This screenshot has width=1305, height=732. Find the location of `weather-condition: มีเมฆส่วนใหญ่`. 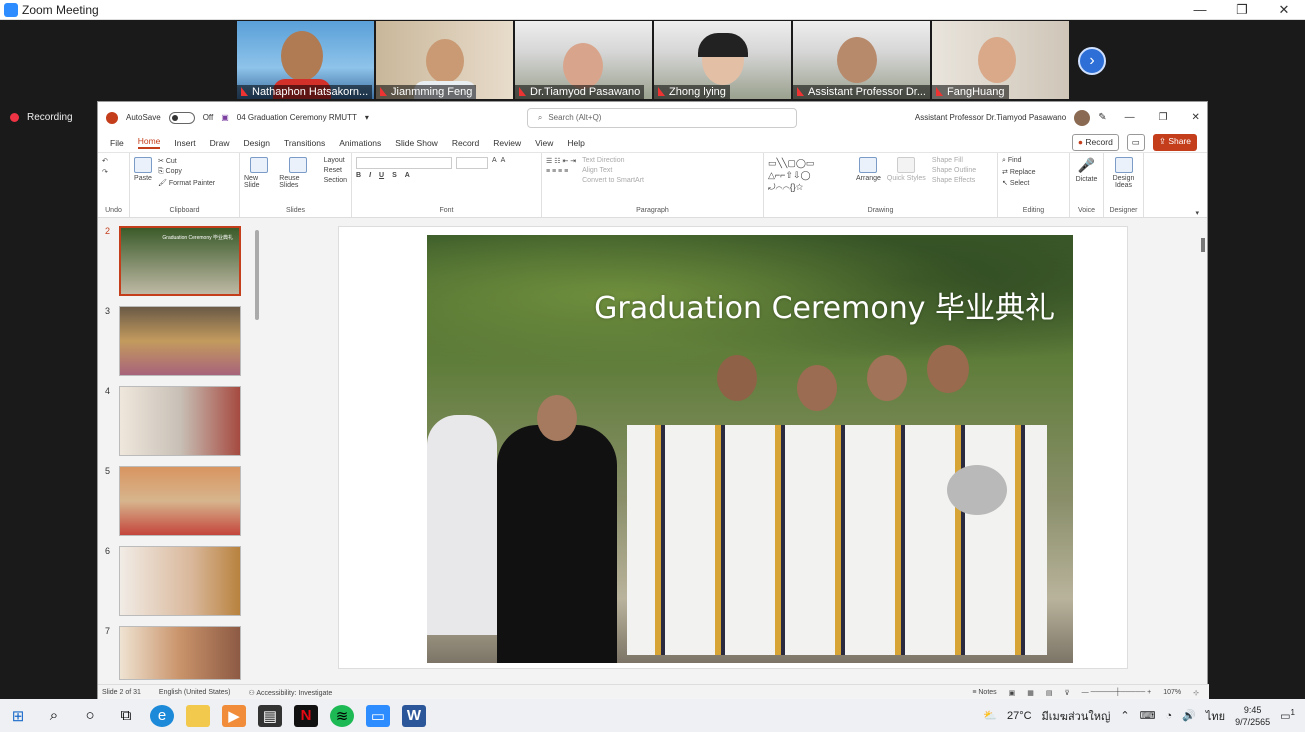

weather-condition: มีเมฆส่วนใหญ่ is located at coordinates (1076, 716).